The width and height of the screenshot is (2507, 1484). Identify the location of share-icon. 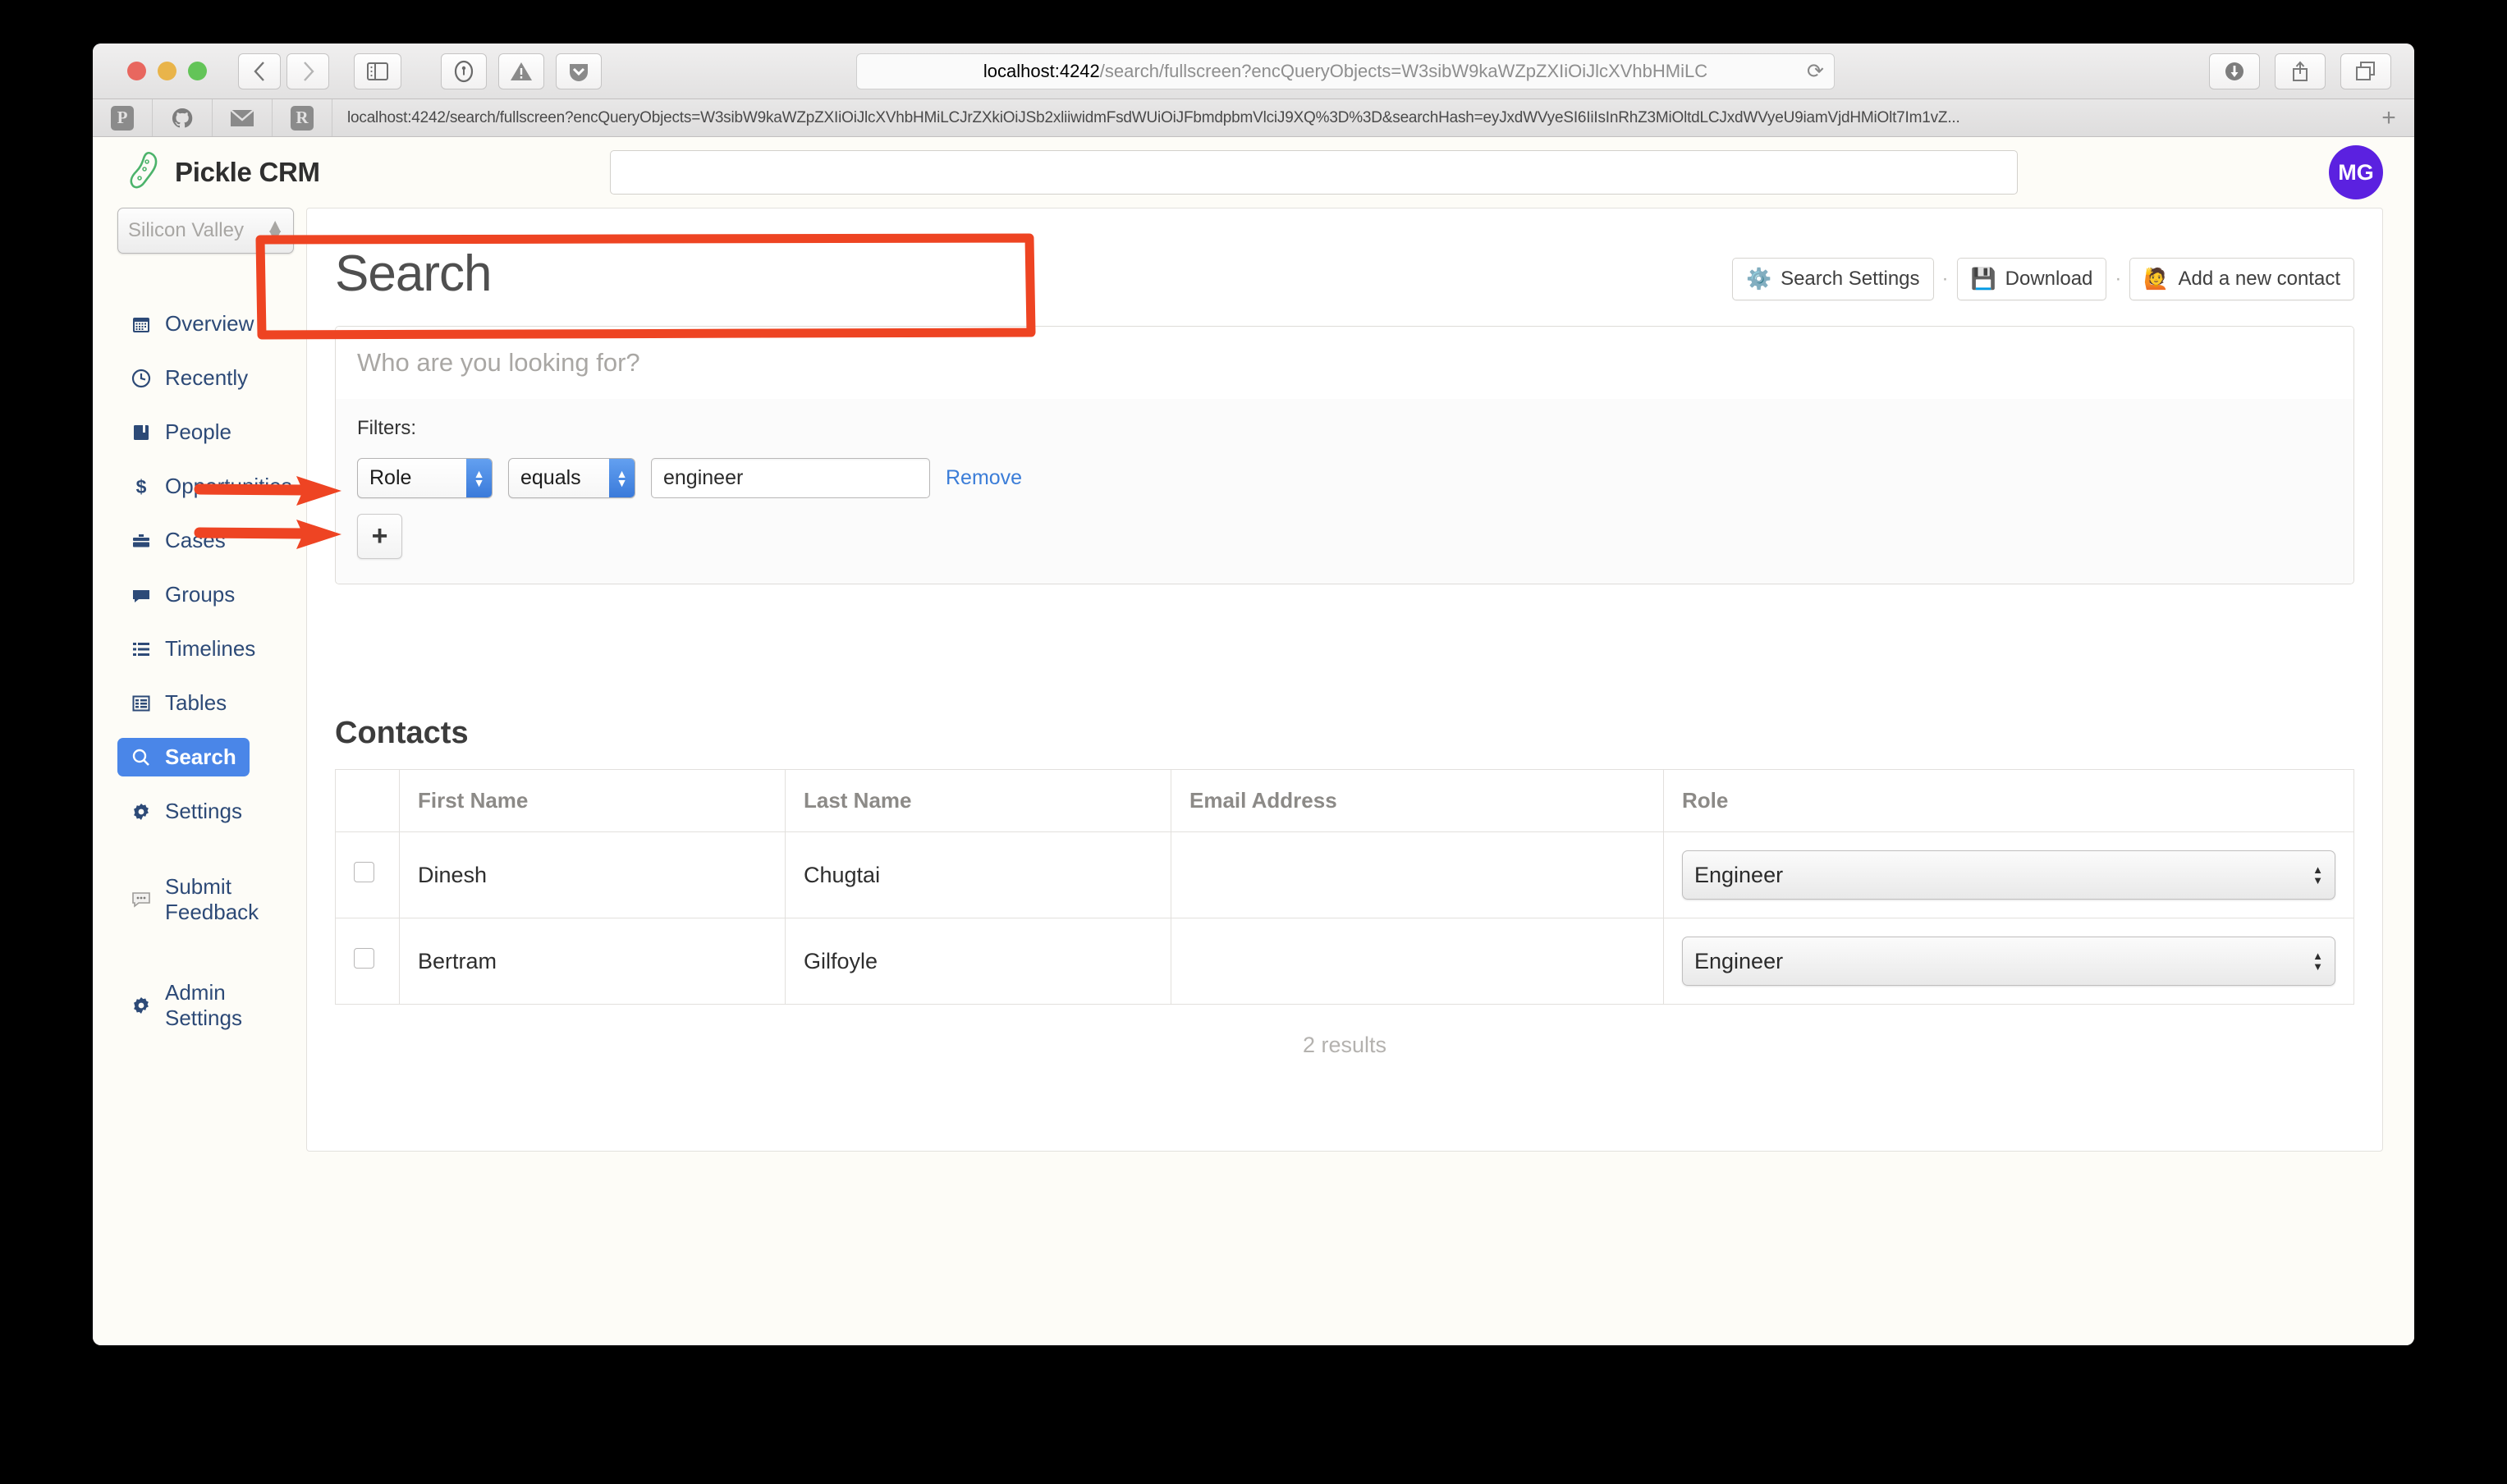
(2300, 71).